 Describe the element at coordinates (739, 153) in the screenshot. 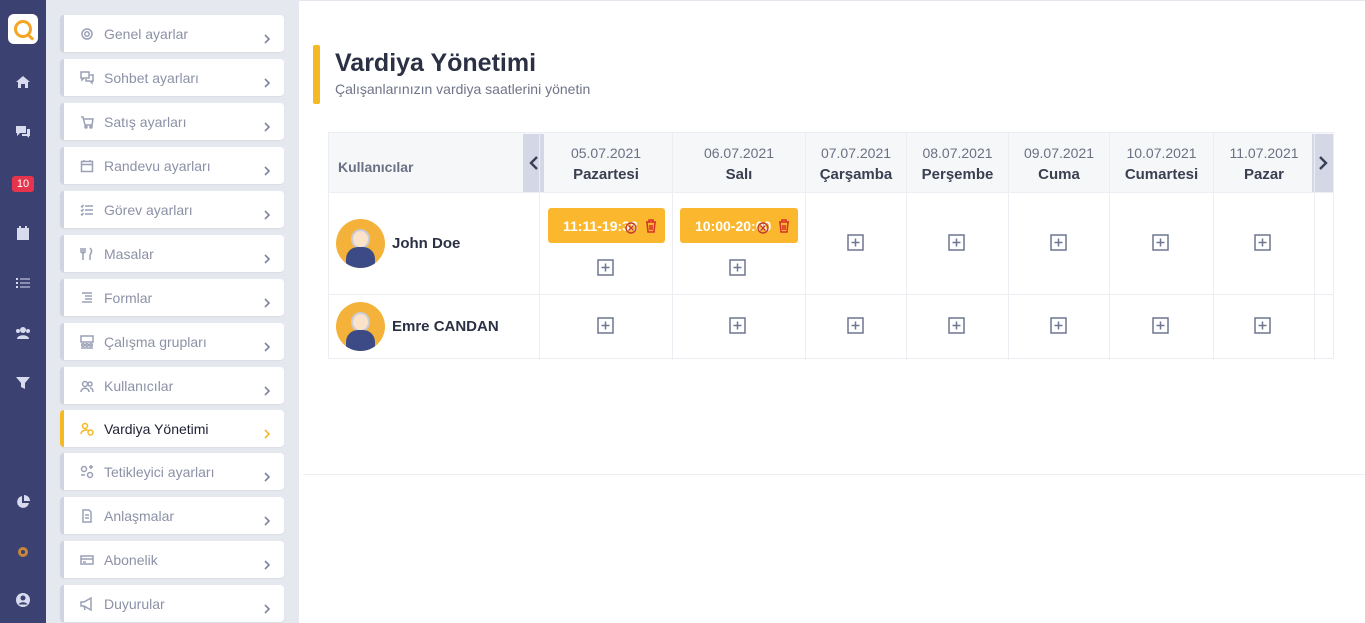

I see `day-date: 06.07.2021` at that location.